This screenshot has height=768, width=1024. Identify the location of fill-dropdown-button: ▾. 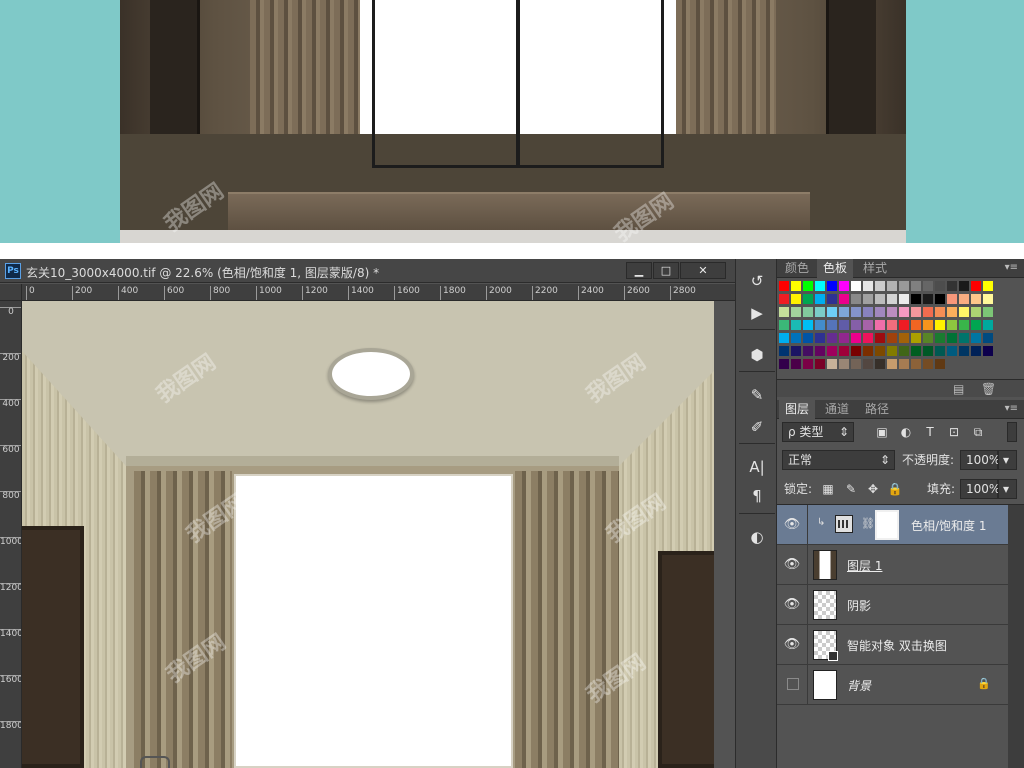
(1007, 489).